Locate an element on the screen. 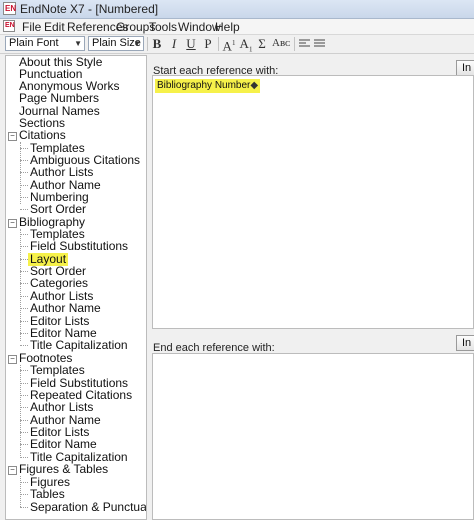  insert-field-button-end: In is located at coordinates (465, 343).